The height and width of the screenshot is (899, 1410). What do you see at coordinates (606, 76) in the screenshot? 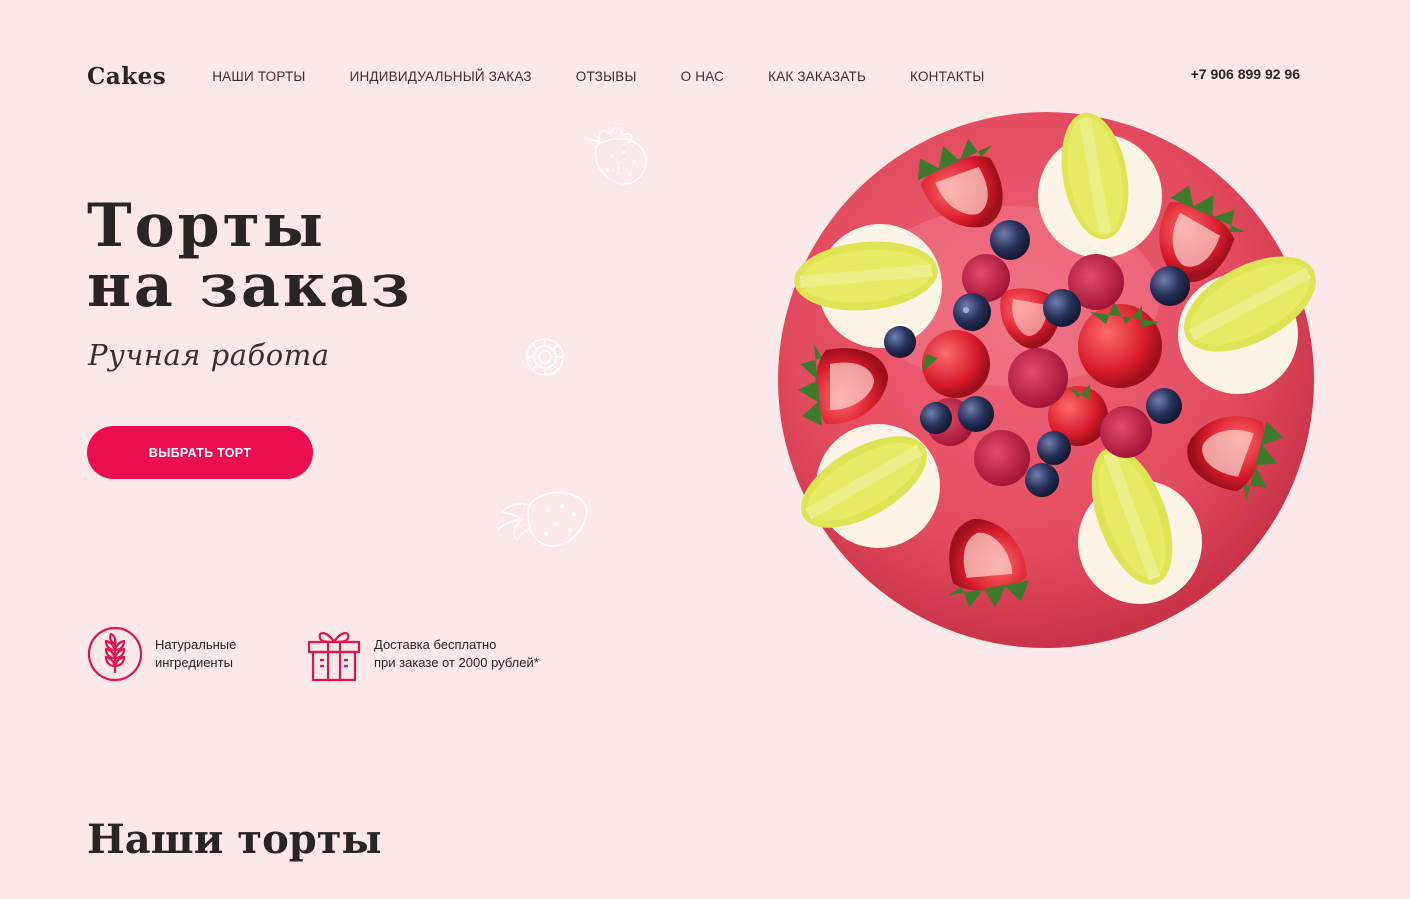
I see `nav-link-reviews: ОТЗЫВЫ` at bounding box center [606, 76].